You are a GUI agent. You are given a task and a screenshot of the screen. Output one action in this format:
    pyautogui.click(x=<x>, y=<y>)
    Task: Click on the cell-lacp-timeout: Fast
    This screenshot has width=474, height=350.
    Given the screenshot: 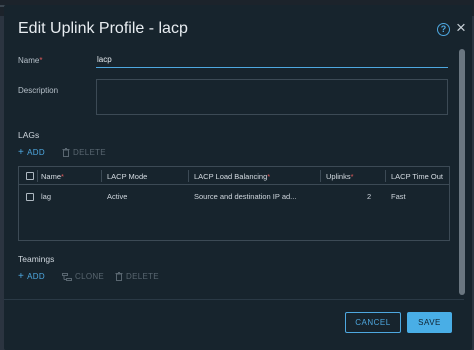 What is the action you would take?
    pyautogui.click(x=398, y=196)
    